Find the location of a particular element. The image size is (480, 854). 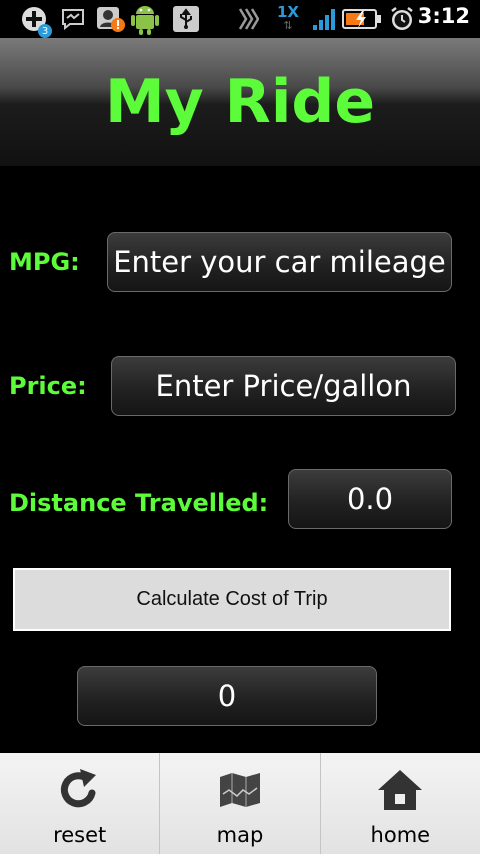

home-icon is located at coordinates (400, 790).